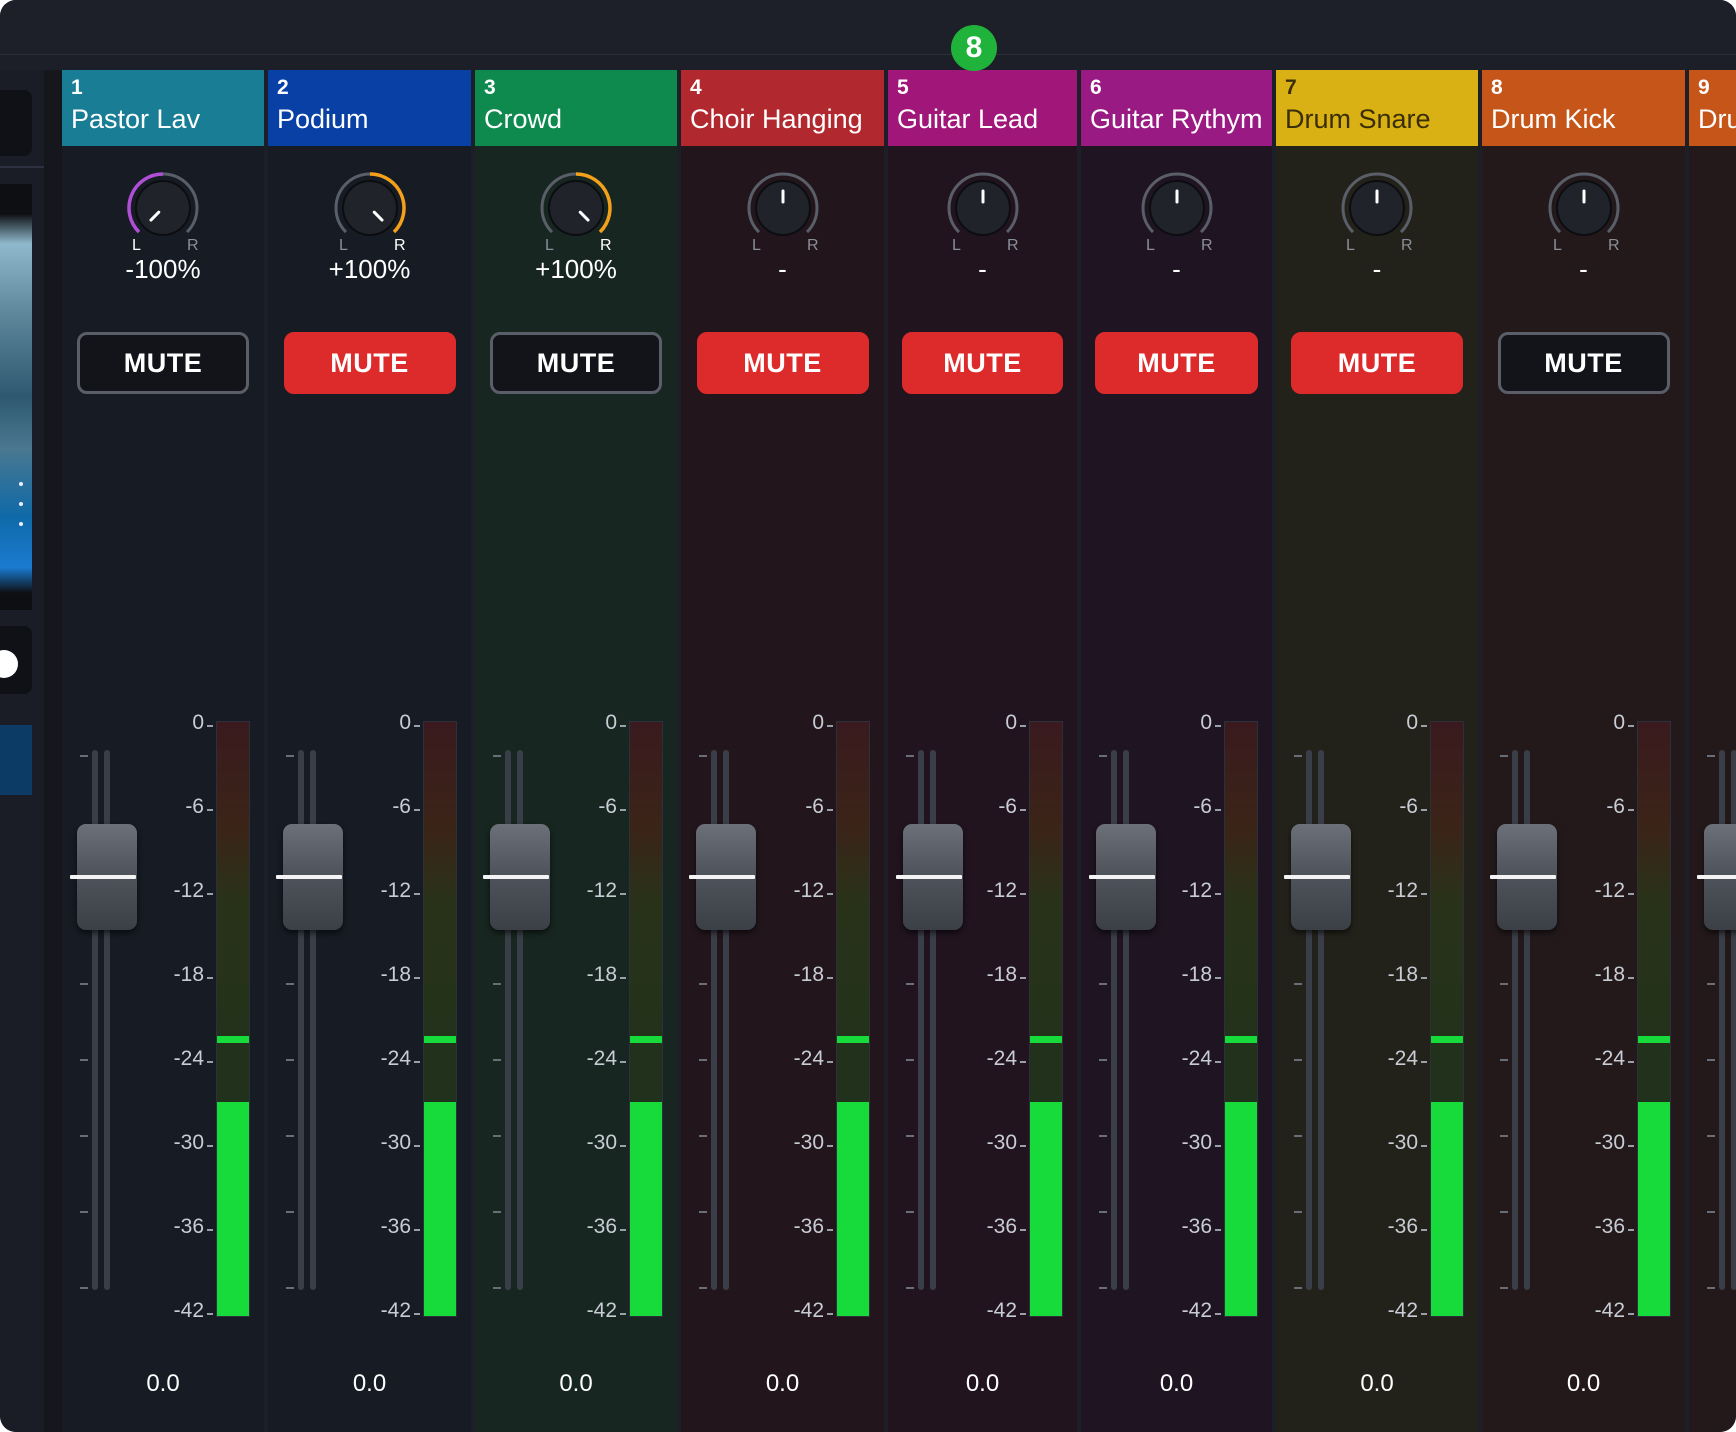 The height and width of the screenshot is (1432, 1736). Describe the element at coordinates (1712, 108) in the screenshot. I see `channel-header: 9 Dru` at that location.